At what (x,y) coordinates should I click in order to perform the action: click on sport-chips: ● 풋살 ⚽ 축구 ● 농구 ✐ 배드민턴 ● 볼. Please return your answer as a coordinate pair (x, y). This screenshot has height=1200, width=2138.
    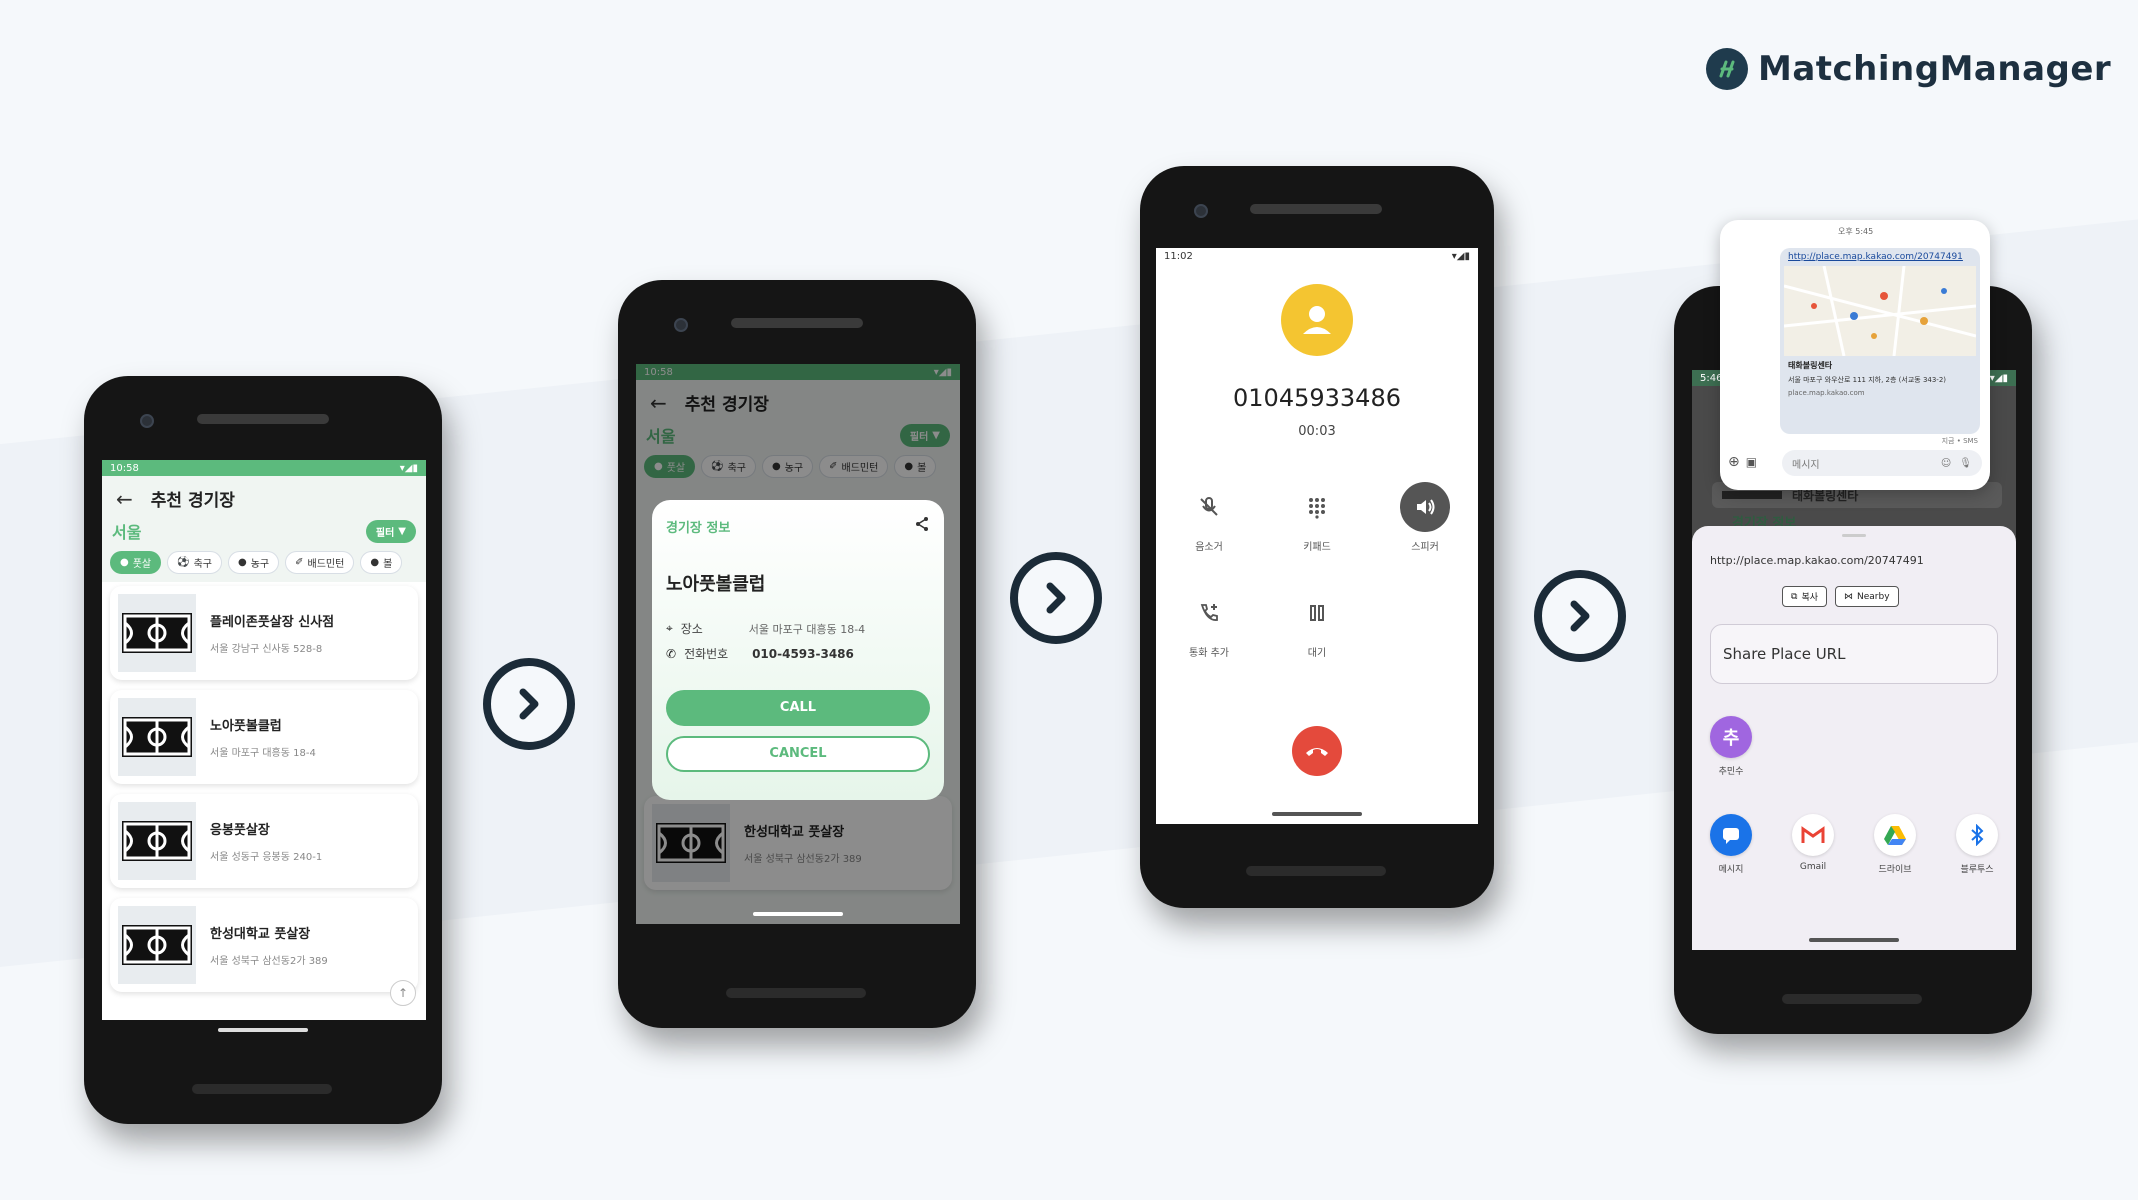
    Looking at the image, I should click on (264, 565).